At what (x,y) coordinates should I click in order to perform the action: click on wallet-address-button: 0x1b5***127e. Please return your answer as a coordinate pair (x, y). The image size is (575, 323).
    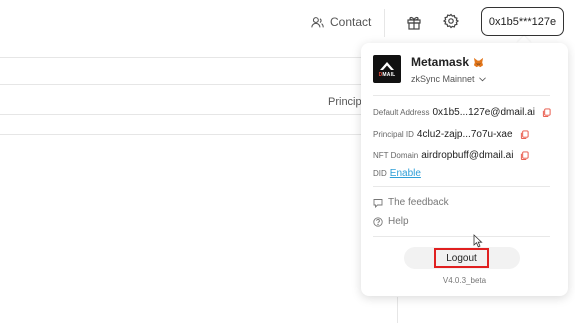
    Looking at the image, I should click on (522, 21).